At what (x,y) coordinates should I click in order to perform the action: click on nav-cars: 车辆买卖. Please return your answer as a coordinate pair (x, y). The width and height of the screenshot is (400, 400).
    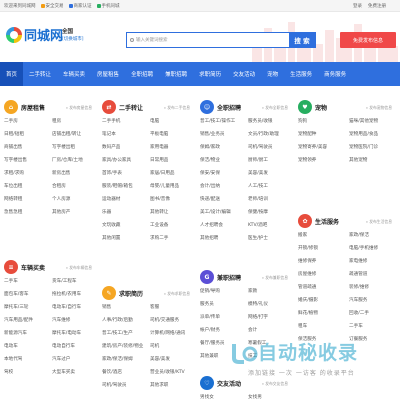
    Looking at the image, I should click on (74, 74).